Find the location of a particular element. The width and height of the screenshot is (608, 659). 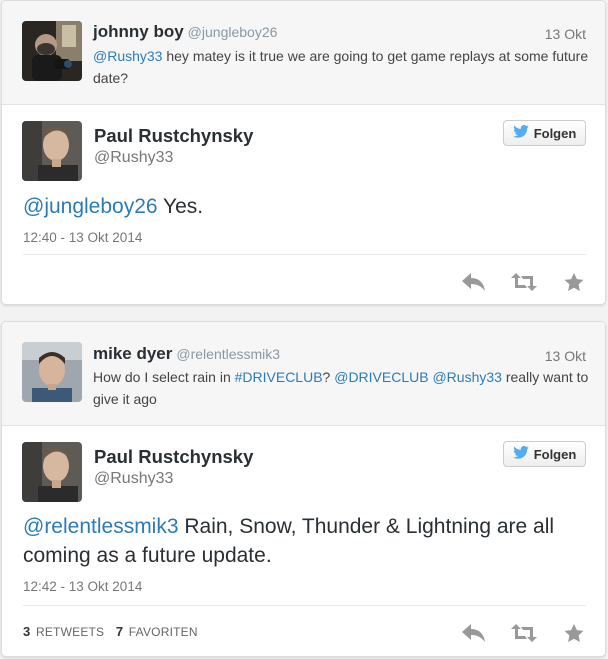

tweet-timestamp: 12:42 - 13 Okt 2014 is located at coordinates (82, 586).